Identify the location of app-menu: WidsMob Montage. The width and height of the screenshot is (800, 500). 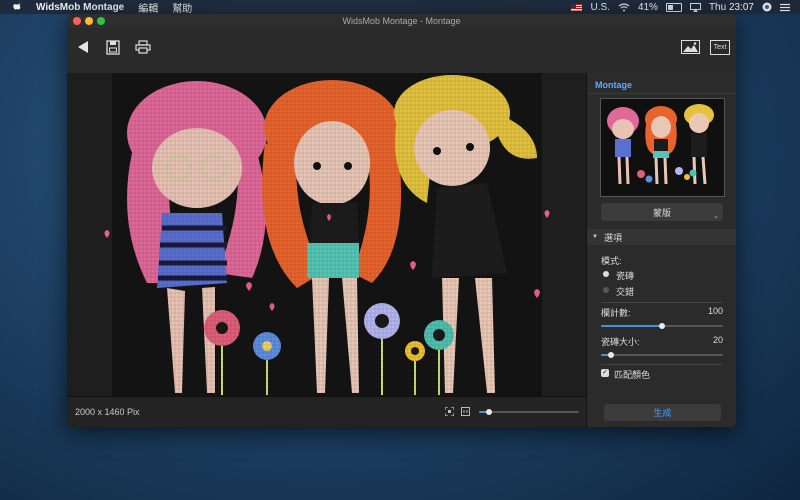
(80, 7).